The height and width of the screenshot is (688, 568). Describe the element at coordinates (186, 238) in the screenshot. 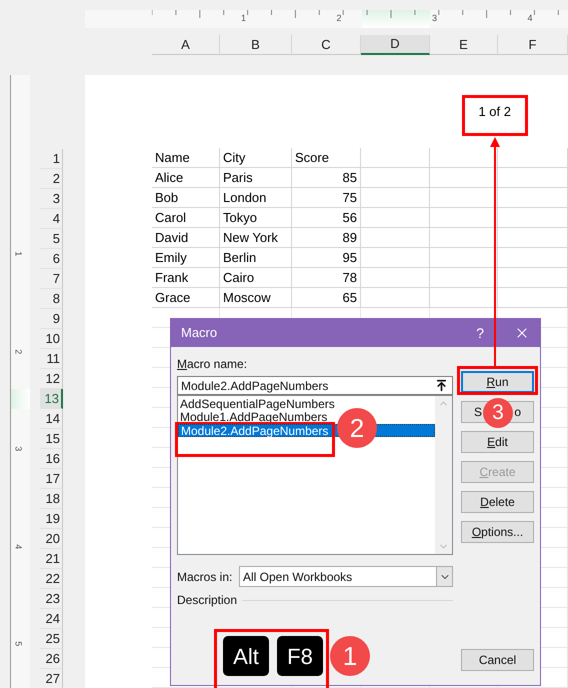

I see `table-cell: David` at that location.